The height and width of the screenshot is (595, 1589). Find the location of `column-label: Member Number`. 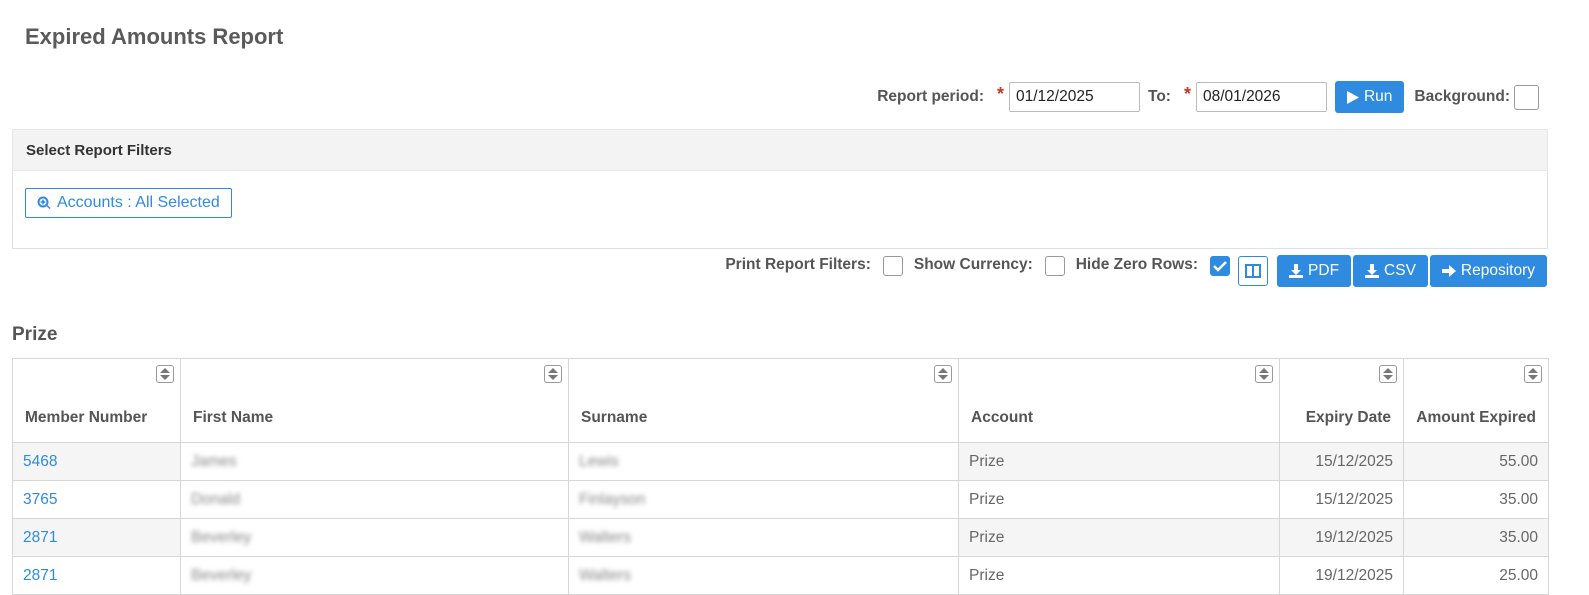

column-label: Member Number is located at coordinates (86, 417).